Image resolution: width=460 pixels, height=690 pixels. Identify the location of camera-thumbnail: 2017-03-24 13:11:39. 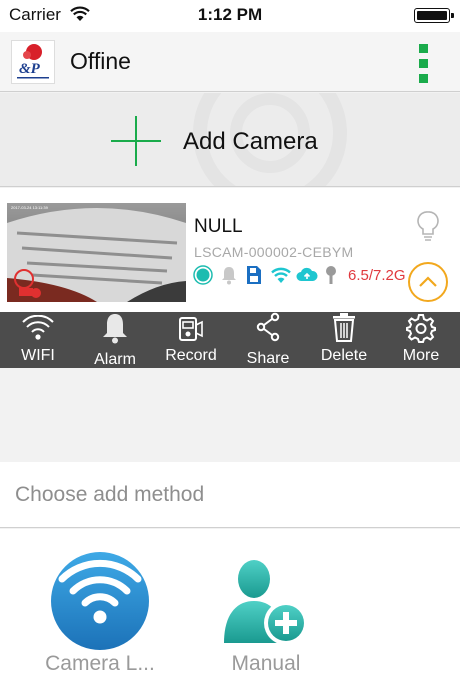
(96, 252).